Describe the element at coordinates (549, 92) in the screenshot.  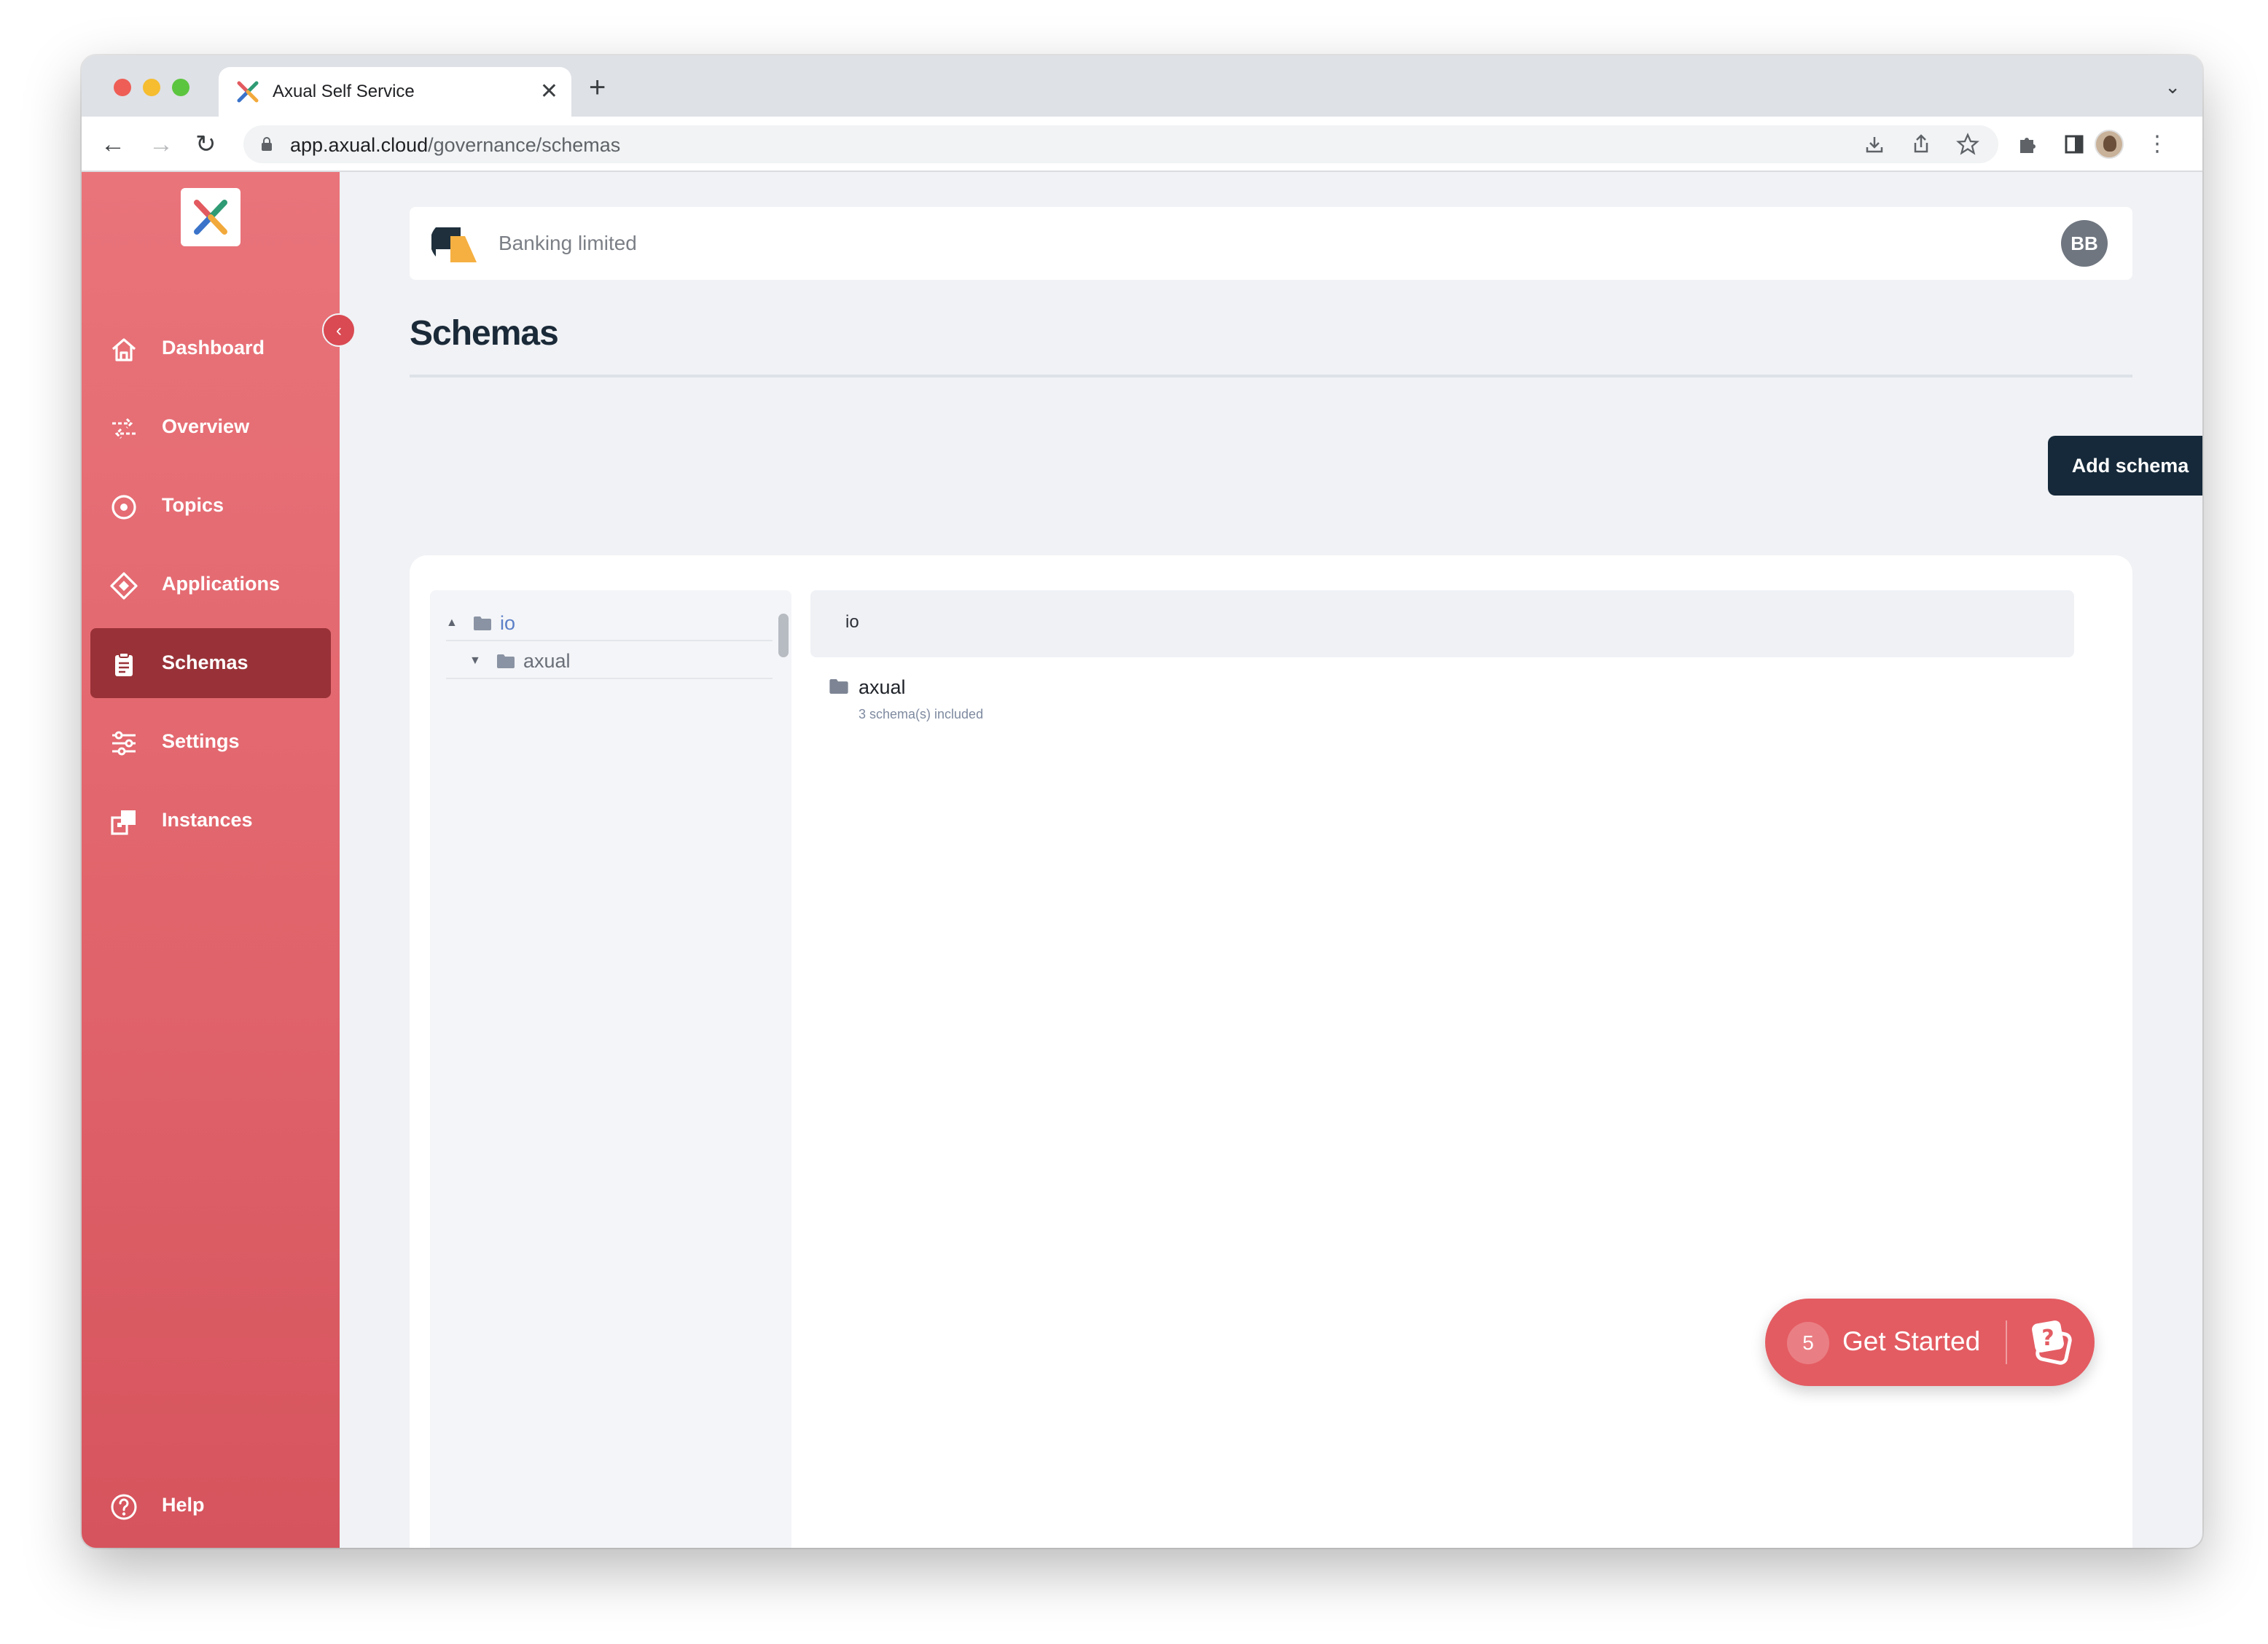
I see `tab-close-icon: ✕` at that location.